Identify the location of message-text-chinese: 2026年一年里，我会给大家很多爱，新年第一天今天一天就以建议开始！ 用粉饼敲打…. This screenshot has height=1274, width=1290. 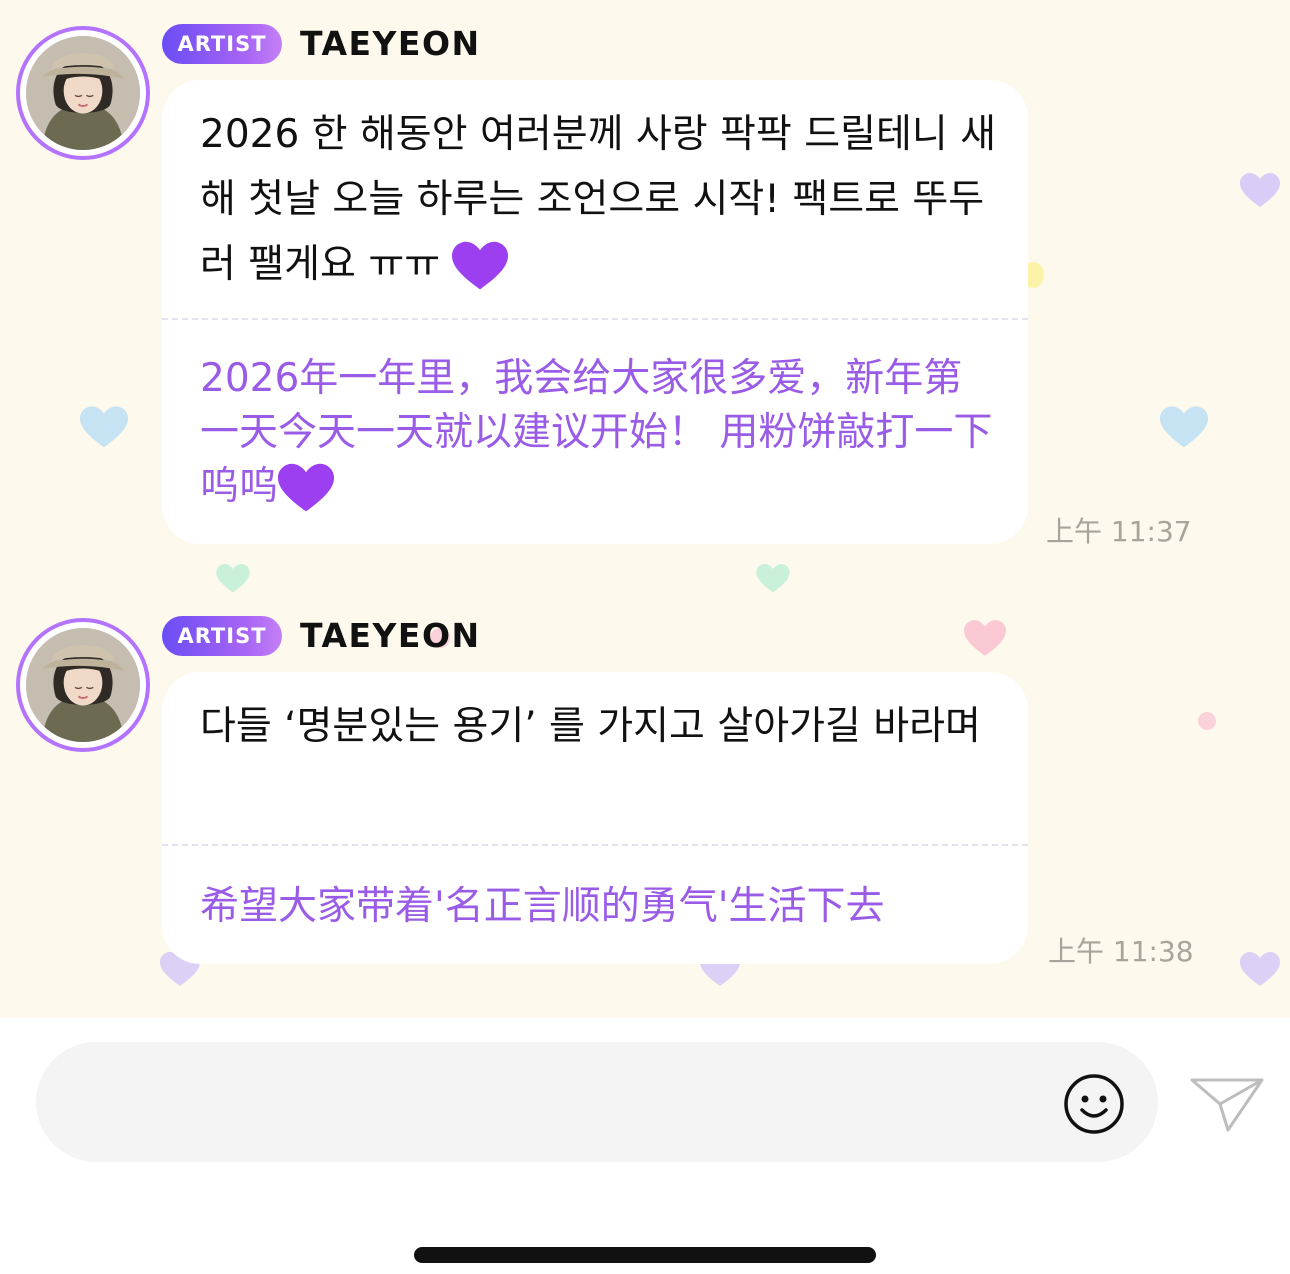
(599, 433).